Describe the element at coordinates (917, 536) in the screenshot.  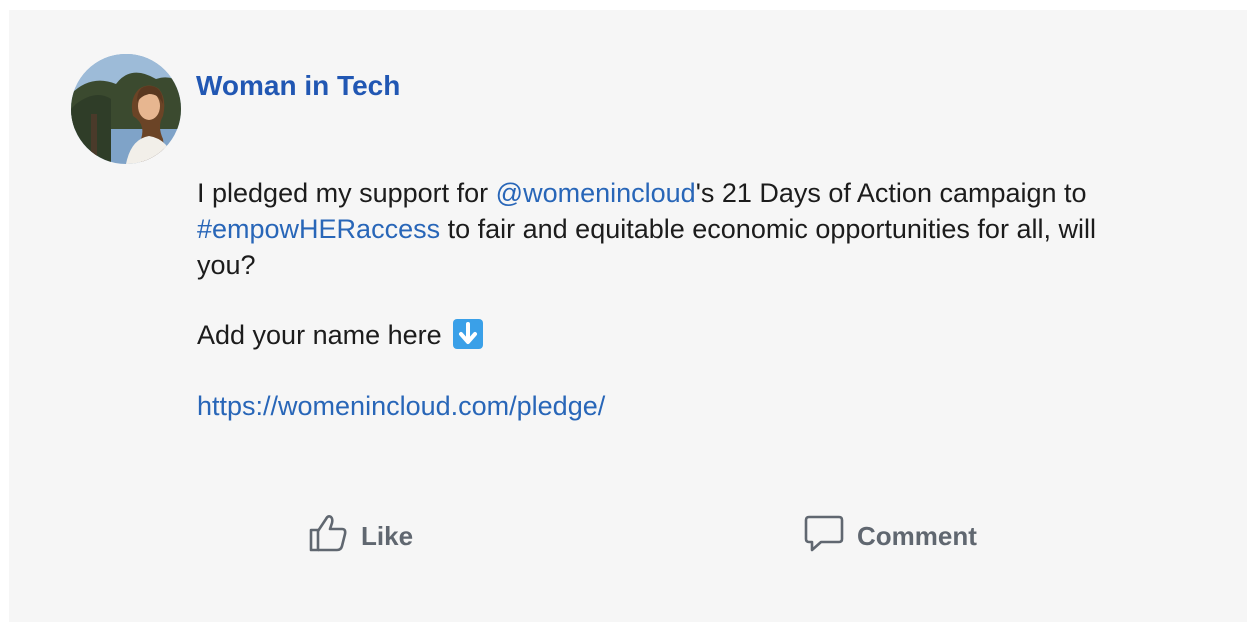
I see `comment-label: Comment` at that location.